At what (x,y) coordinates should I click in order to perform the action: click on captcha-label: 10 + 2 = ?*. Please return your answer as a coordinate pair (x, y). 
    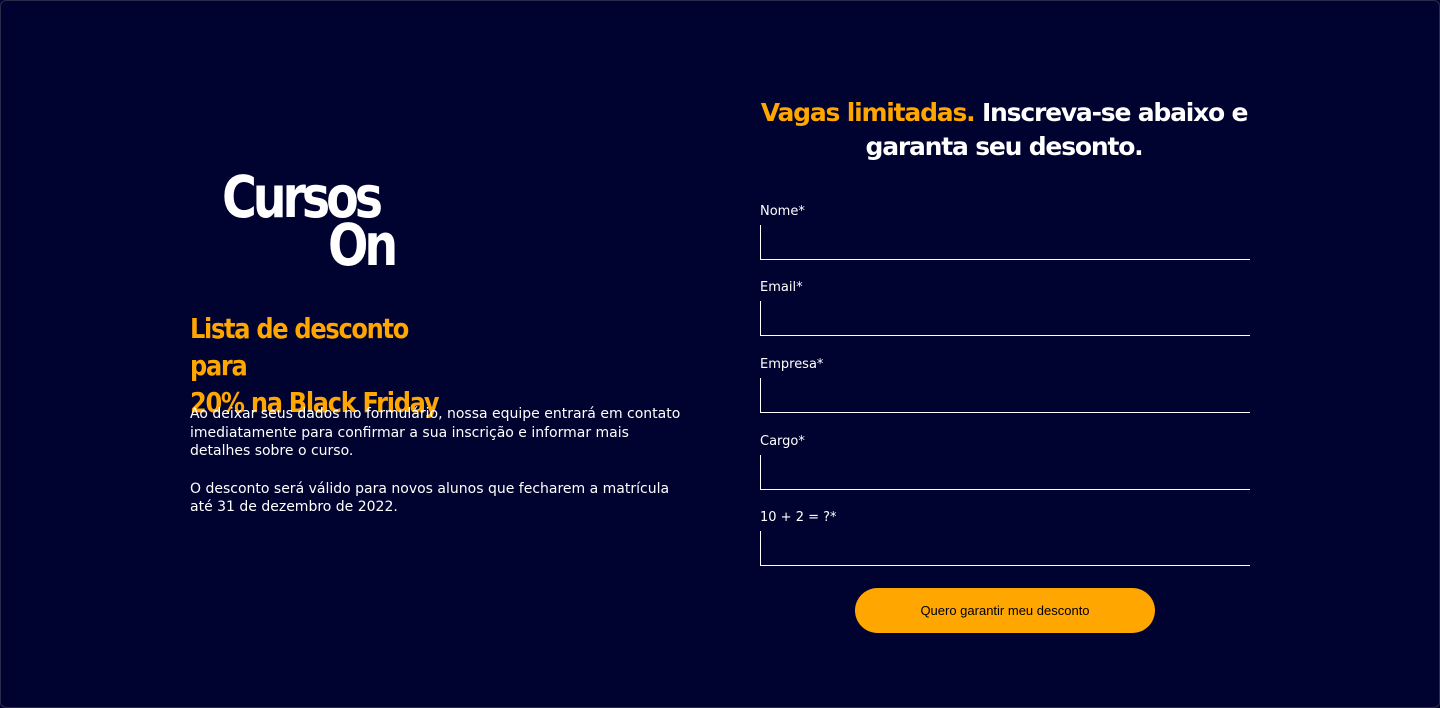
    Looking at the image, I should click on (798, 517).